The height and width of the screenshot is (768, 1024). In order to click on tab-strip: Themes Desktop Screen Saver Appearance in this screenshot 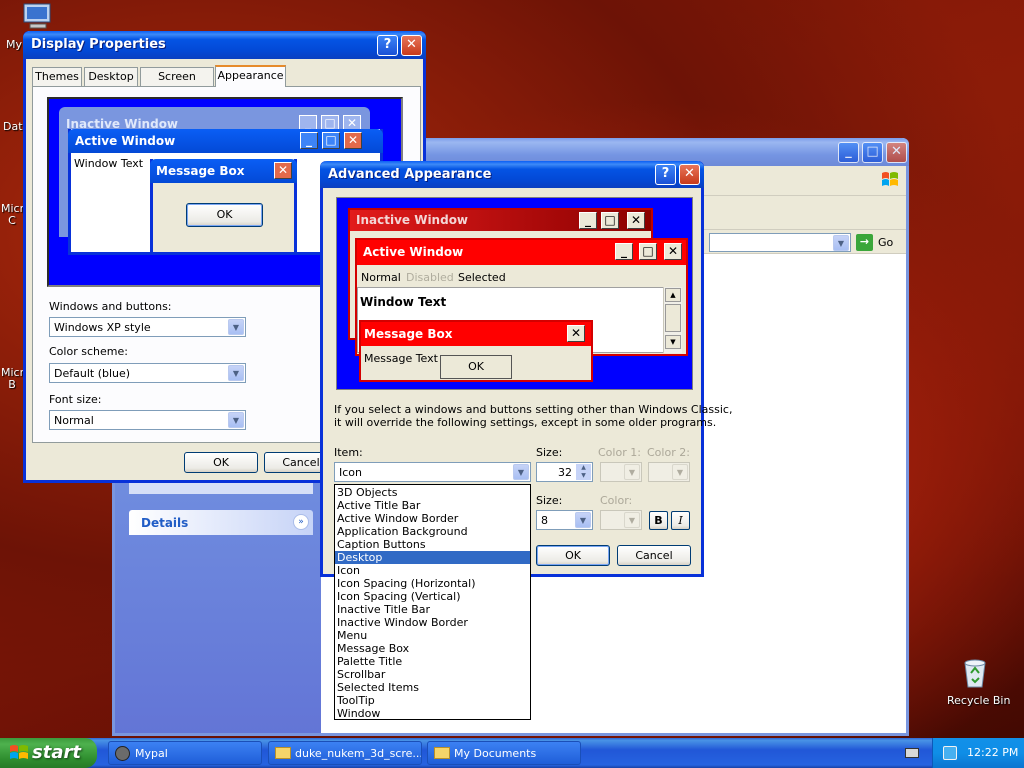, I will do `click(222, 82)`.